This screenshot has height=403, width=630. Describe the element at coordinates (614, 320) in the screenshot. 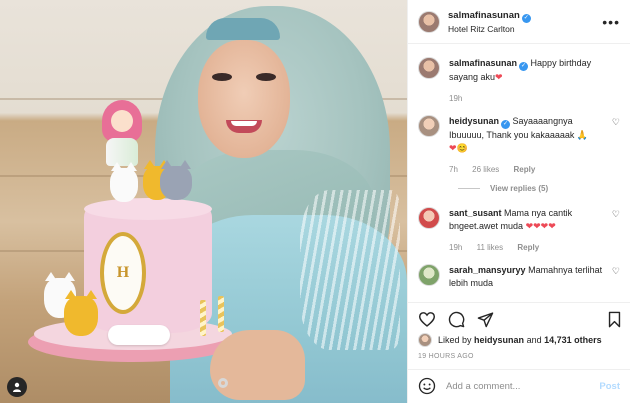

I see `bookmark-icon` at that location.